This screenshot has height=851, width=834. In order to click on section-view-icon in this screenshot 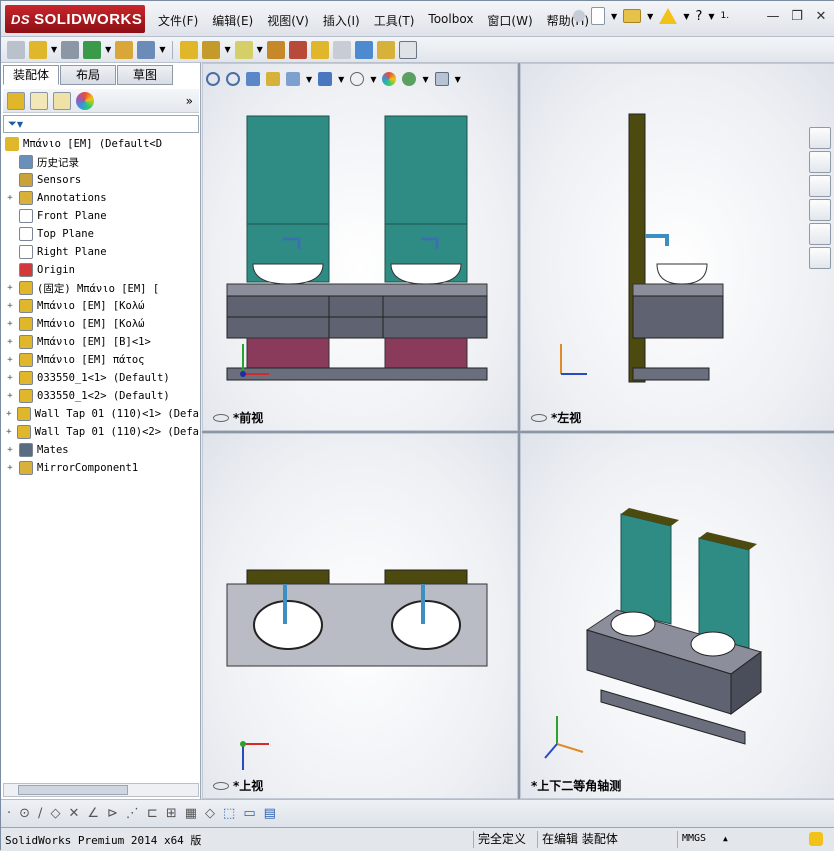, I will do `click(273, 79)`.